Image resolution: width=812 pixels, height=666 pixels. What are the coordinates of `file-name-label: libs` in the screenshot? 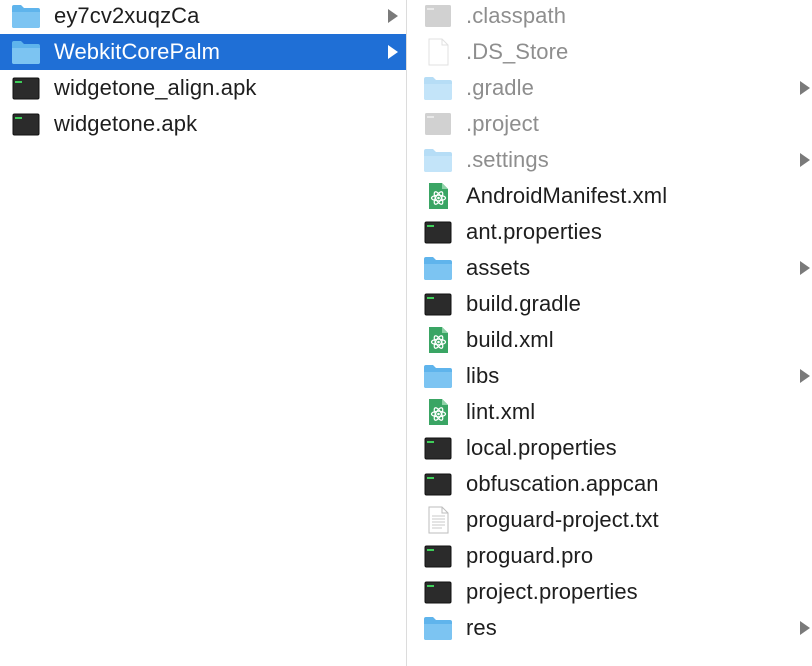 It's located at (483, 375).